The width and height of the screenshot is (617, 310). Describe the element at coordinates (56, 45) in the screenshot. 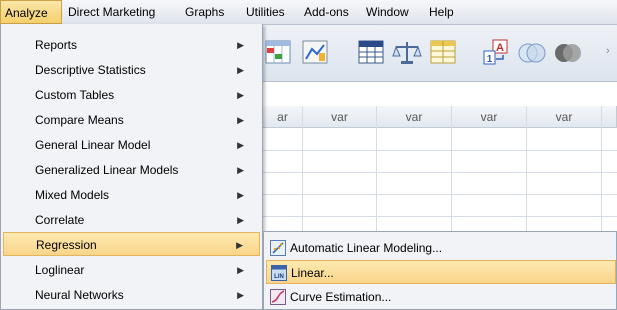

I see `menu-item-label: Reports` at that location.